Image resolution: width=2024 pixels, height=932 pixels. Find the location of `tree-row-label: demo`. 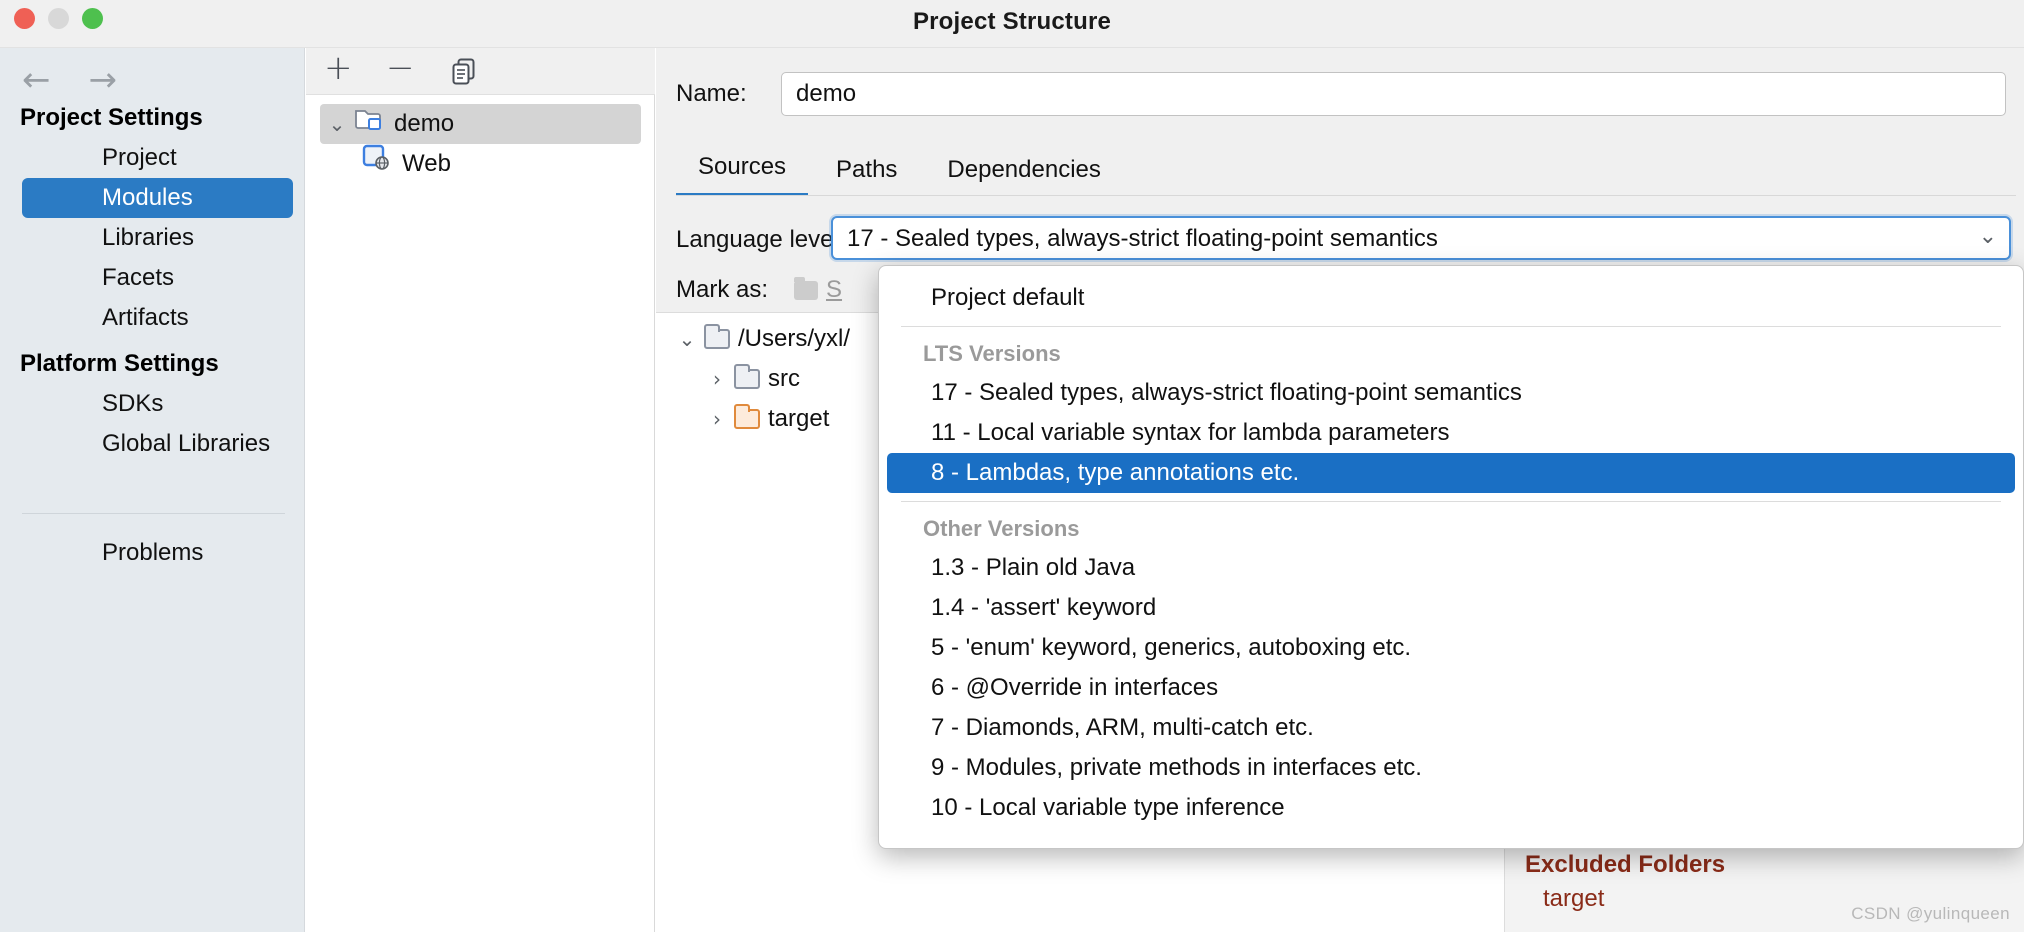

tree-row-label: demo is located at coordinates (424, 123).